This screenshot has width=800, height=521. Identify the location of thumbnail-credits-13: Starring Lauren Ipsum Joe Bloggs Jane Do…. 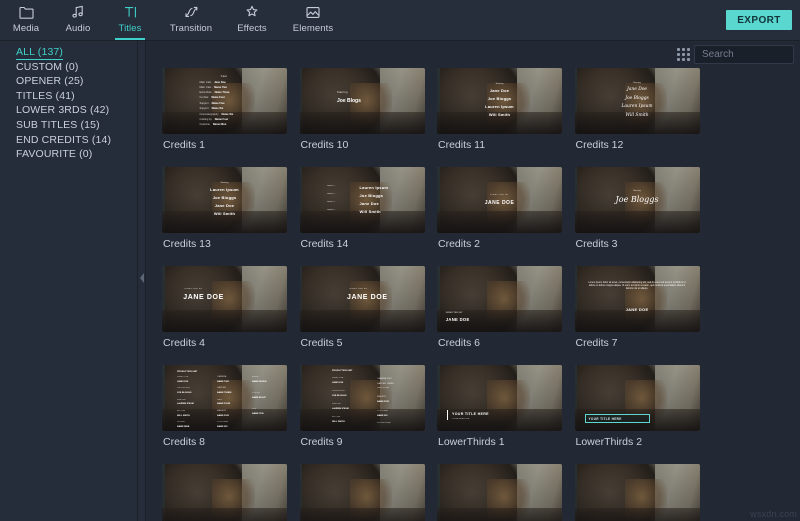
(224, 200).